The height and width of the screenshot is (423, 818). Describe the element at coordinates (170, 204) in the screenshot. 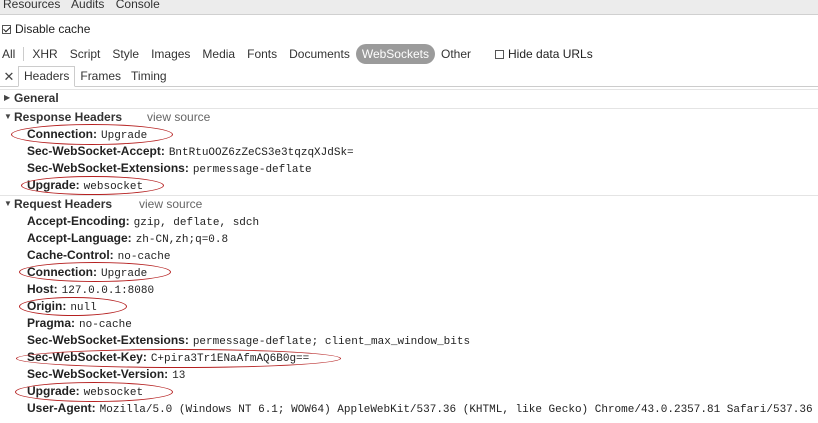

I see `request-view-source-link: view source` at that location.